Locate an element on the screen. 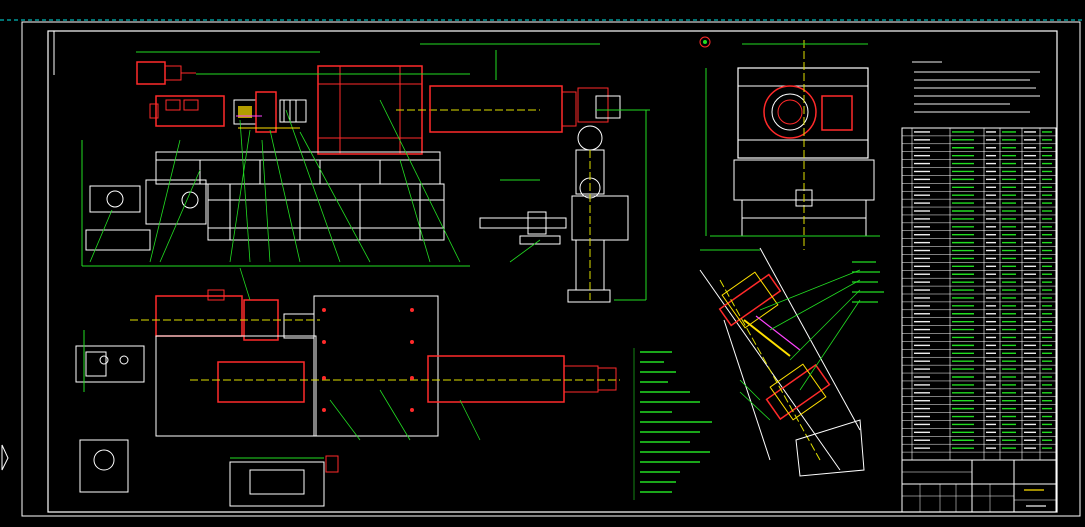  edge-marker is located at coordinates (5, 457).